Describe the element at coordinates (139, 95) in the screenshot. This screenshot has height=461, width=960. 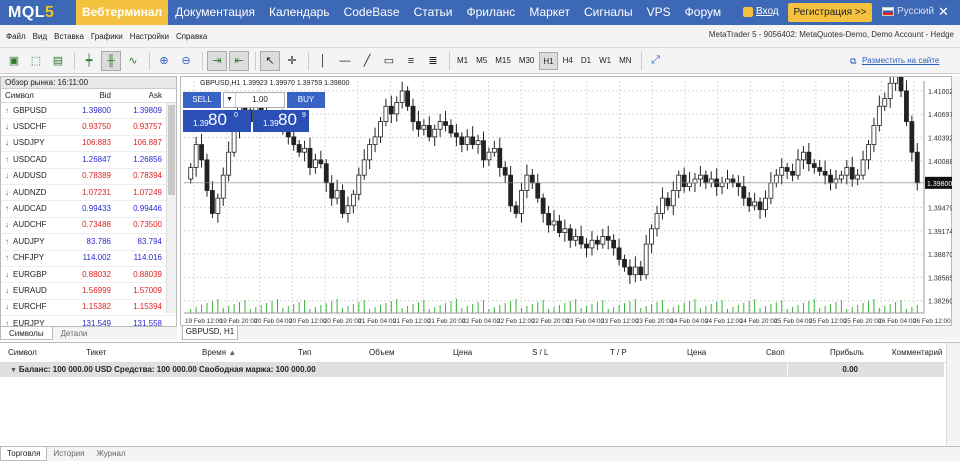
I see `col-ask: Ask` at that location.